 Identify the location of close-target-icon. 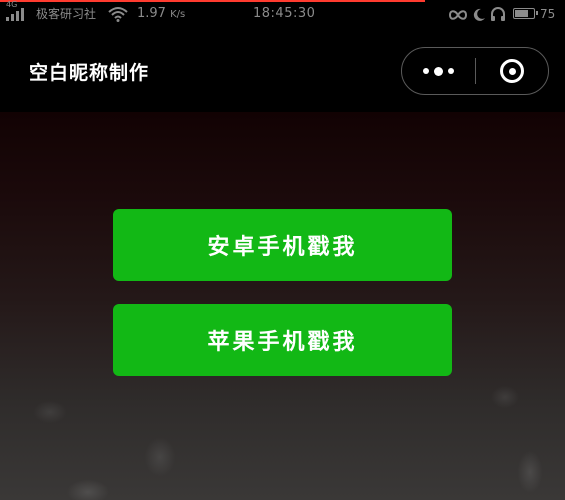
(512, 71).